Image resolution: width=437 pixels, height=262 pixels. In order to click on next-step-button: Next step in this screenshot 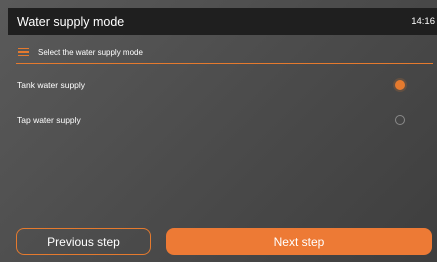, I will do `click(299, 241)`.